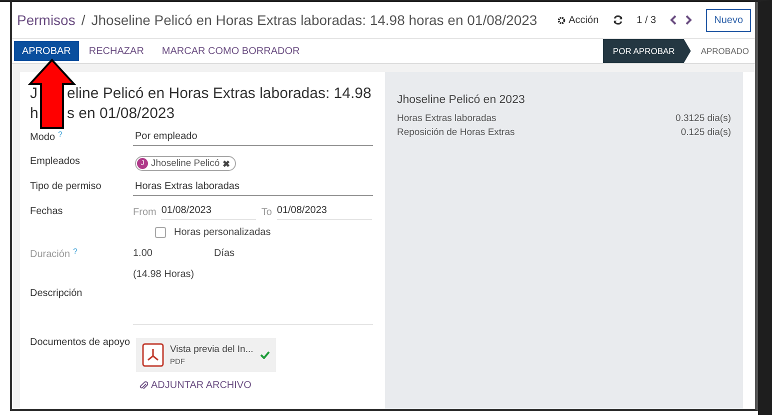 Image resolution: width=772 pixels, height=415 pixels. I want to click on pager: 1 / 3, so click(646, 20).